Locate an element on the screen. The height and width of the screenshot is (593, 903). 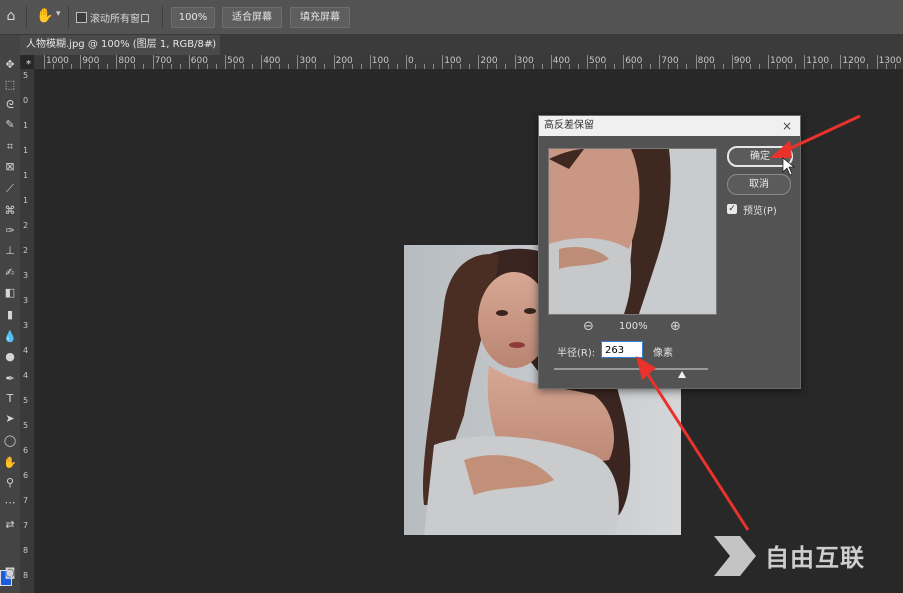
dodge-tool-icon: ● is located at coordinates (10, 357).